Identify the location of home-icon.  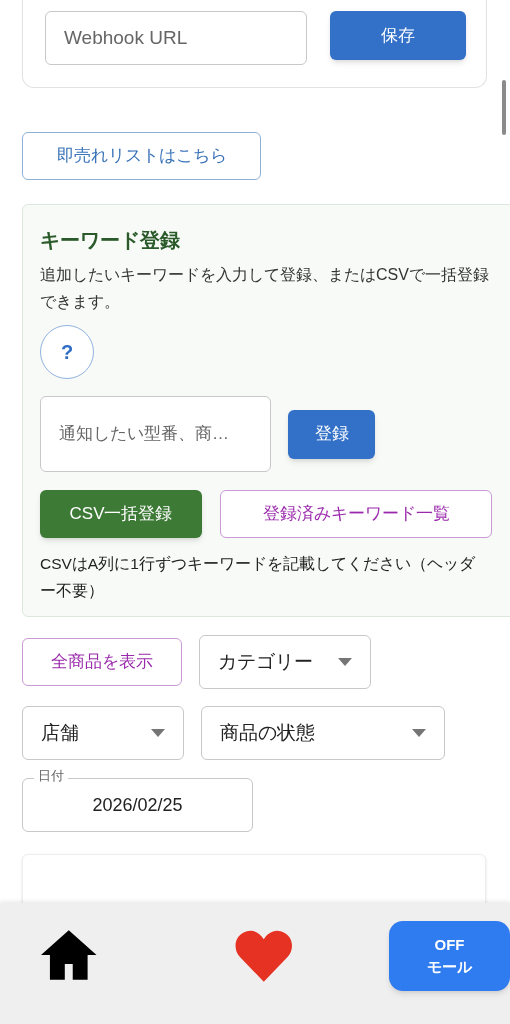
(69, 955).